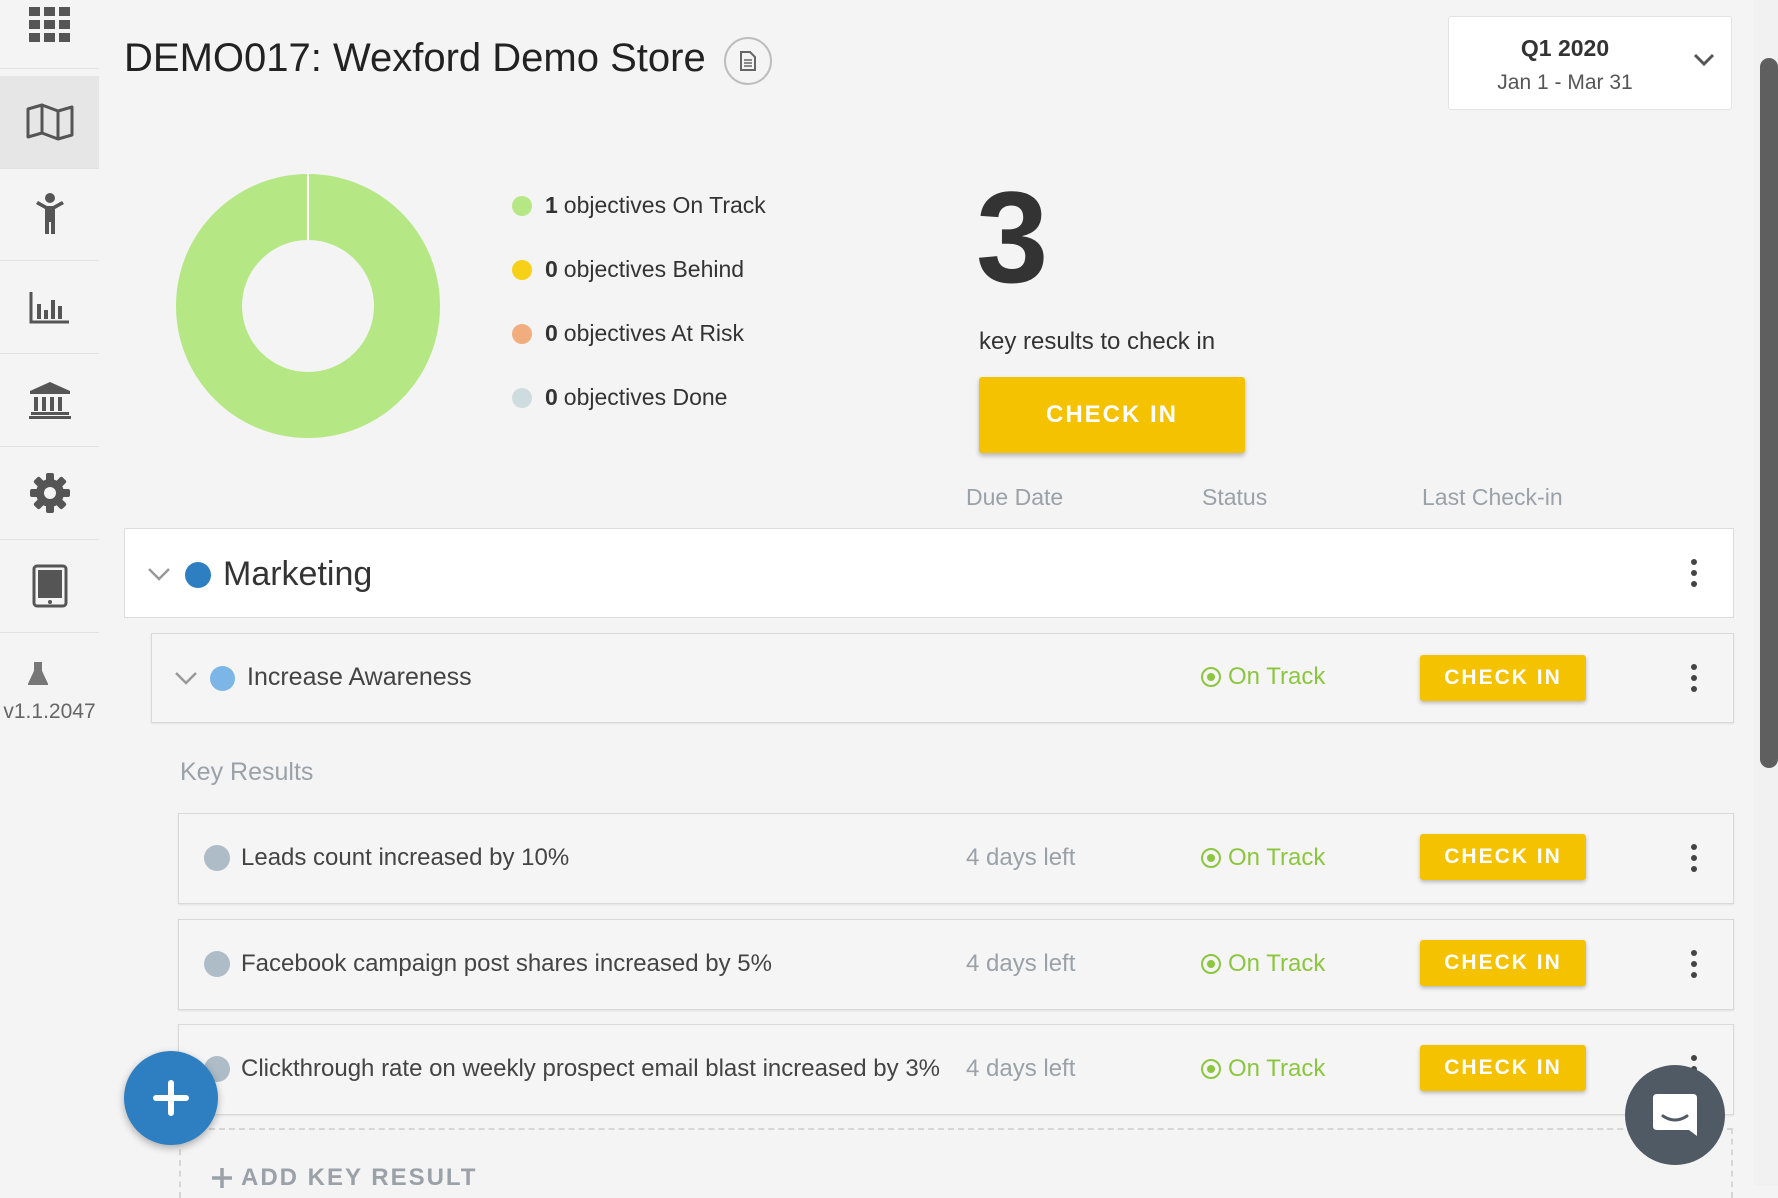 This screenshot has width=1778, height=1198. I want to click on add-fab-button, so click(171, 1098).